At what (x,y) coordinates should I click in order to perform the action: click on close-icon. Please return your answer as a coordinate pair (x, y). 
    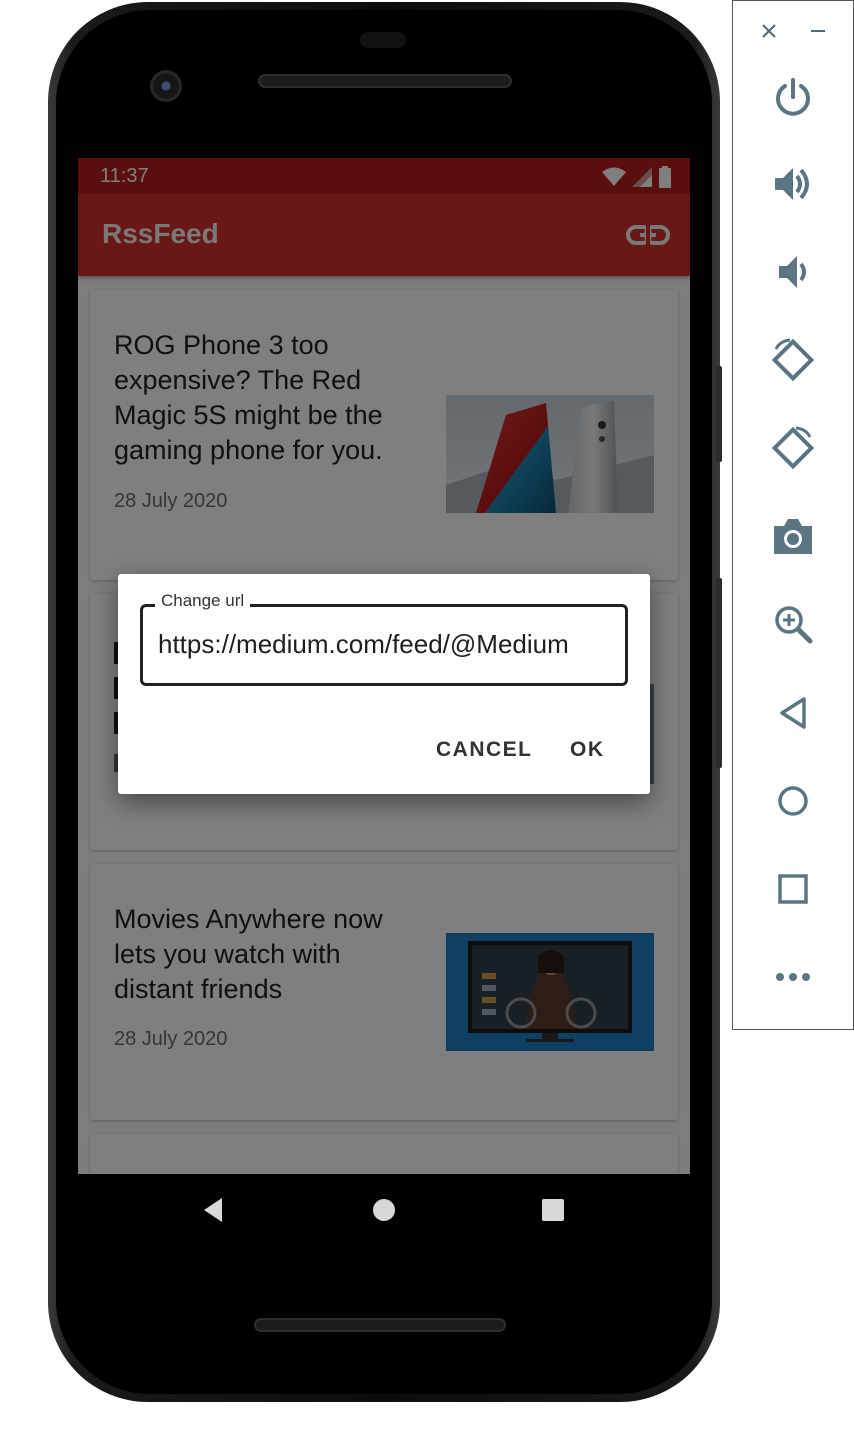
    Looking at the image, I should click on (769, 31).